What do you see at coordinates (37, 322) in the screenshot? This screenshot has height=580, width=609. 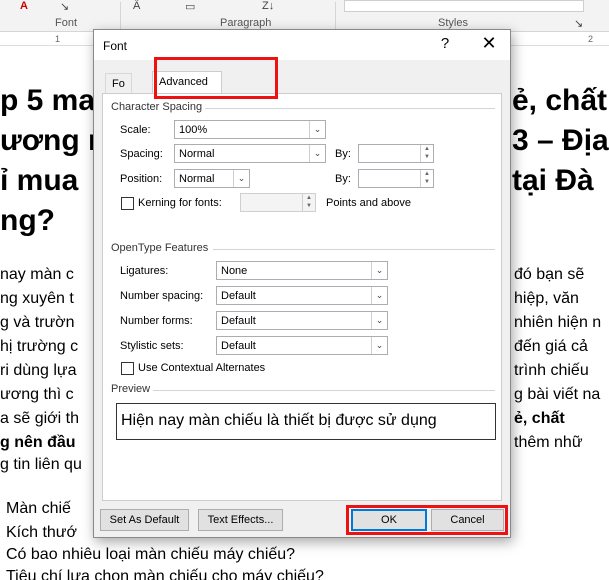 I see `body-line: g và trườn` at bounding box center [37, 322].